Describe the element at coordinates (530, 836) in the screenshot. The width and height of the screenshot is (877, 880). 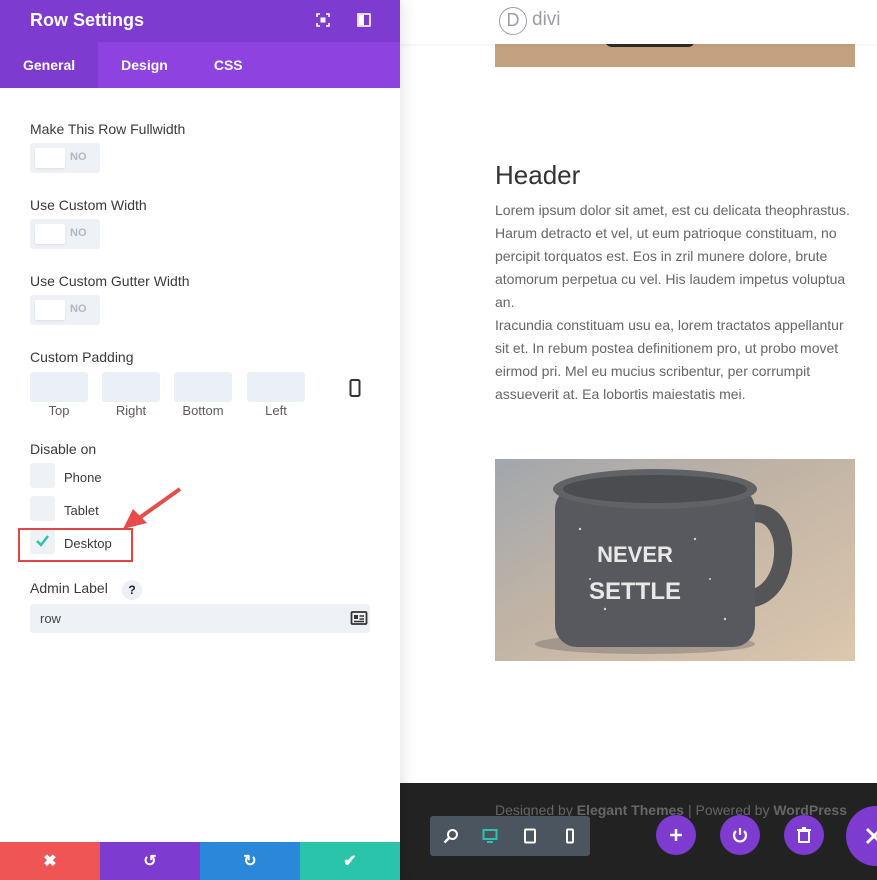
I see `tablet-view-icon` at that location.